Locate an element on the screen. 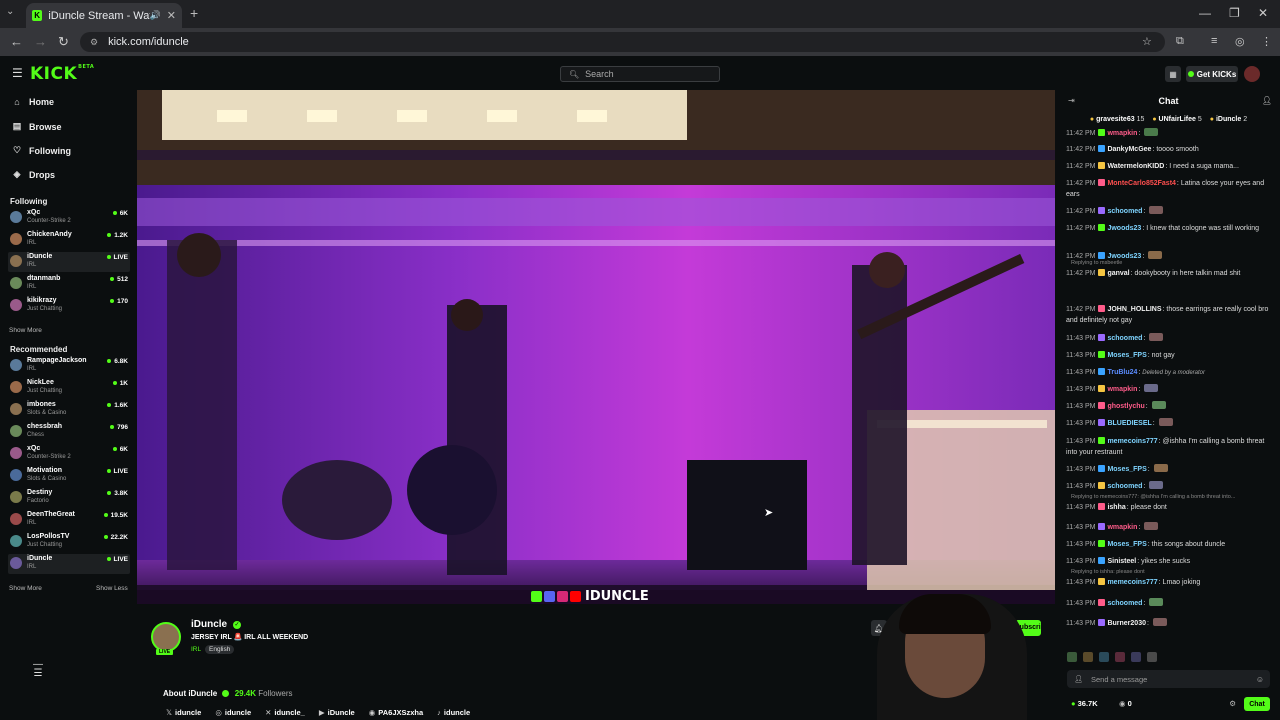 The height and width of the screenshot is (720, 1280). show-more-recommended: Show More is located at coordinates (25, 588).